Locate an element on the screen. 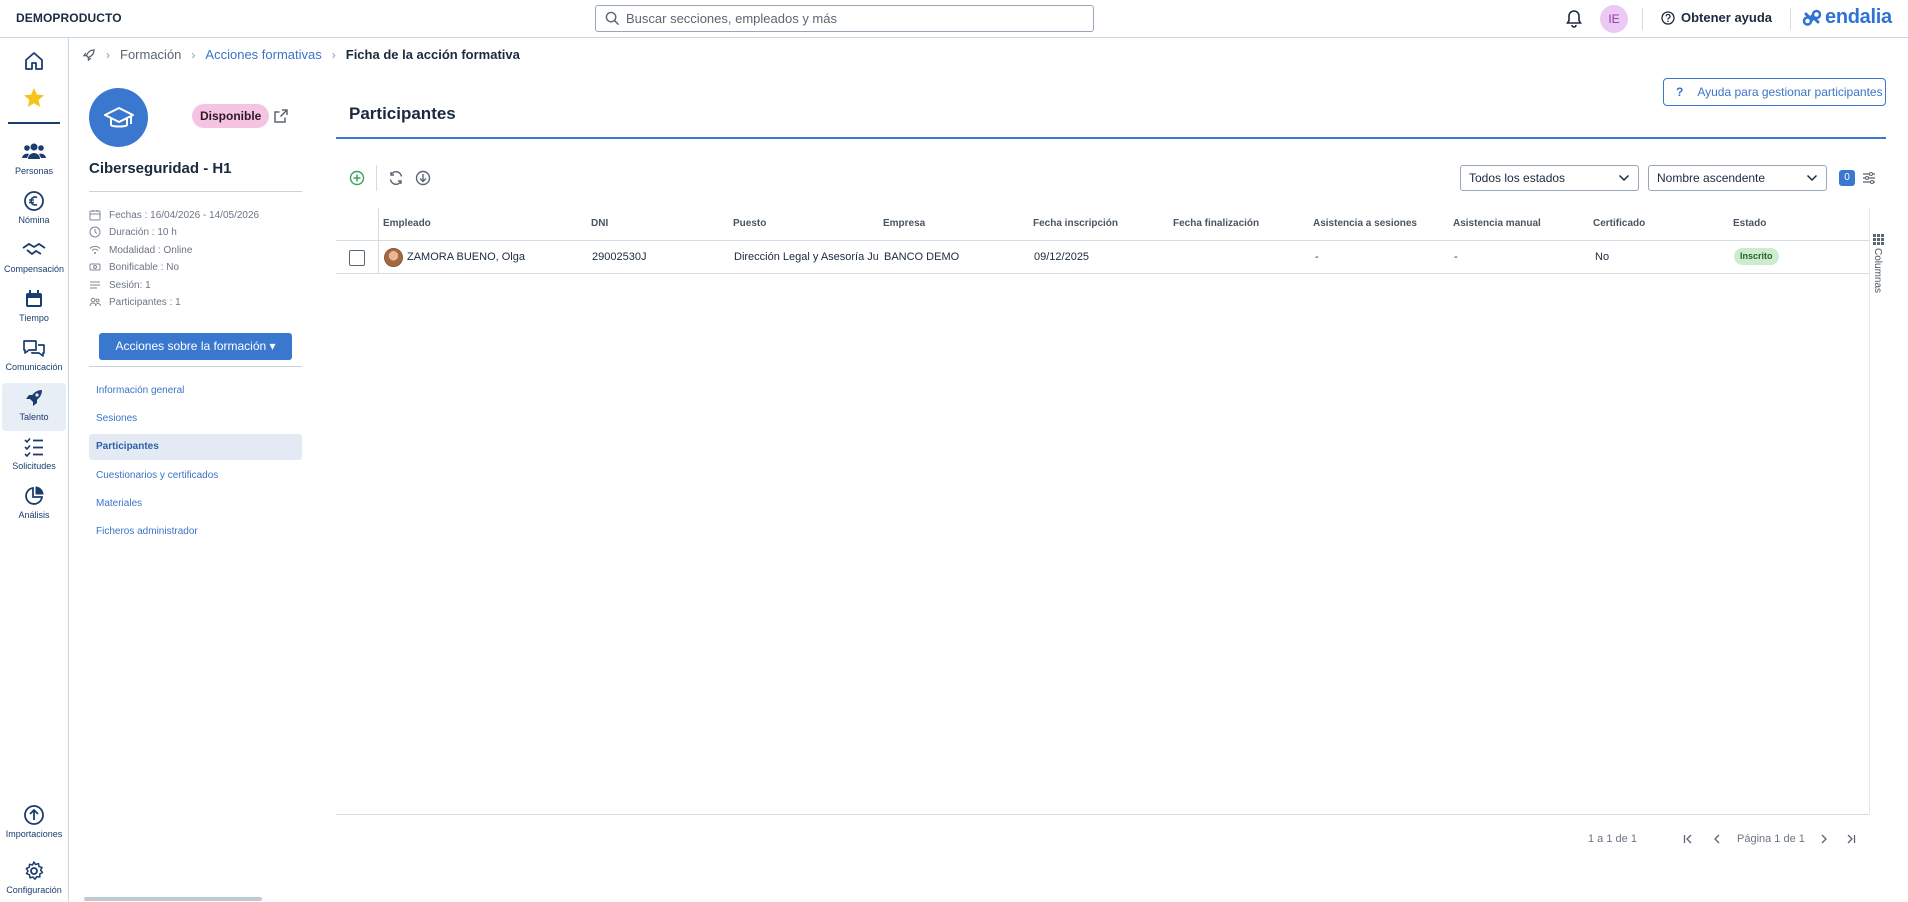  cell-empleado: ZAMORA BUENO, Olga is located at coordinates (497, 257).